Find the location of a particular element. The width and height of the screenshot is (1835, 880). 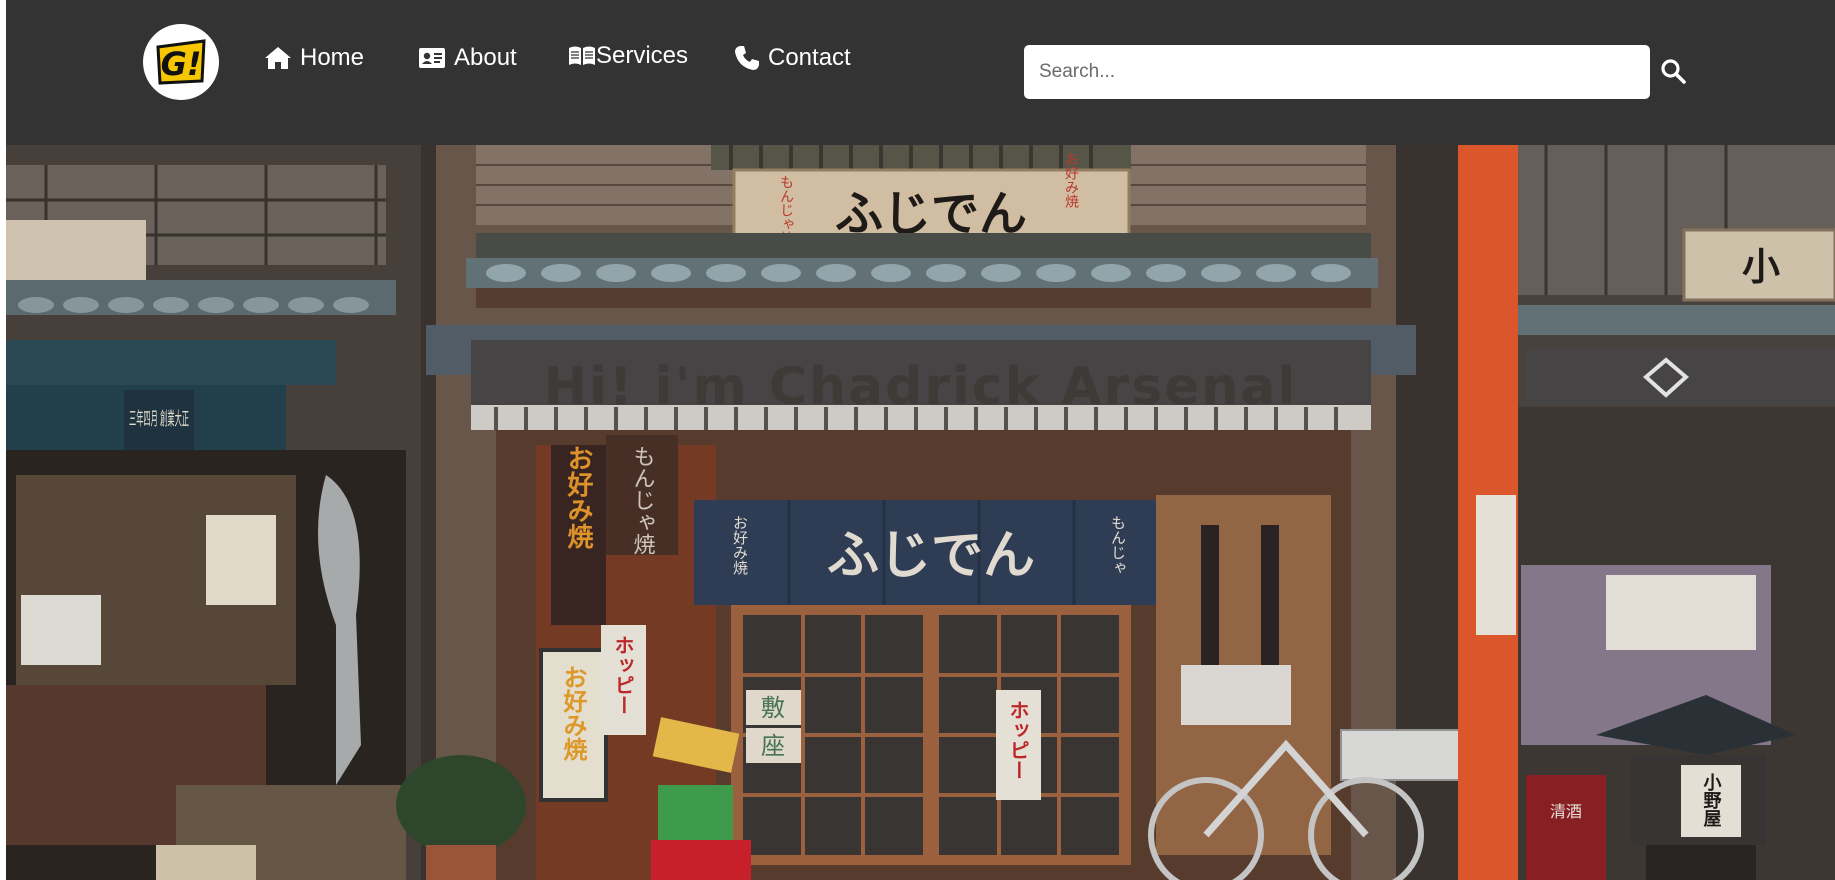

site-logo: G! is located at coordinates (181, 62).